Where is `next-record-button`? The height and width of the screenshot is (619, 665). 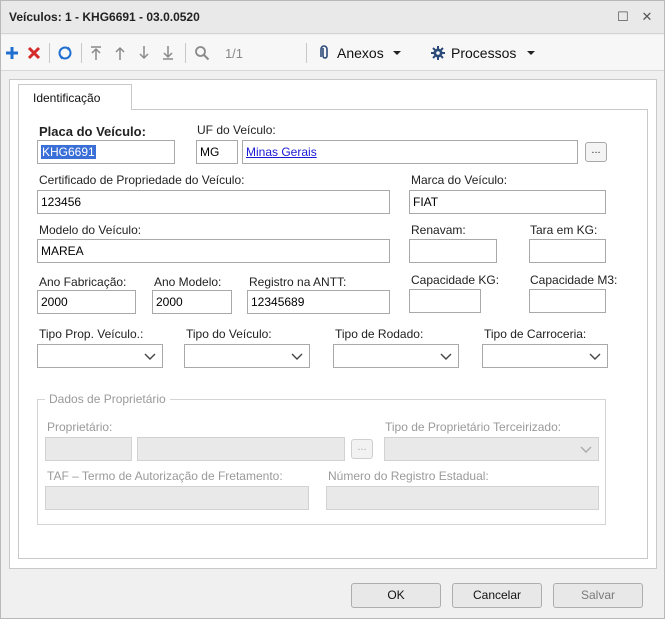
next-record-button is located at coordinates (144, 53).